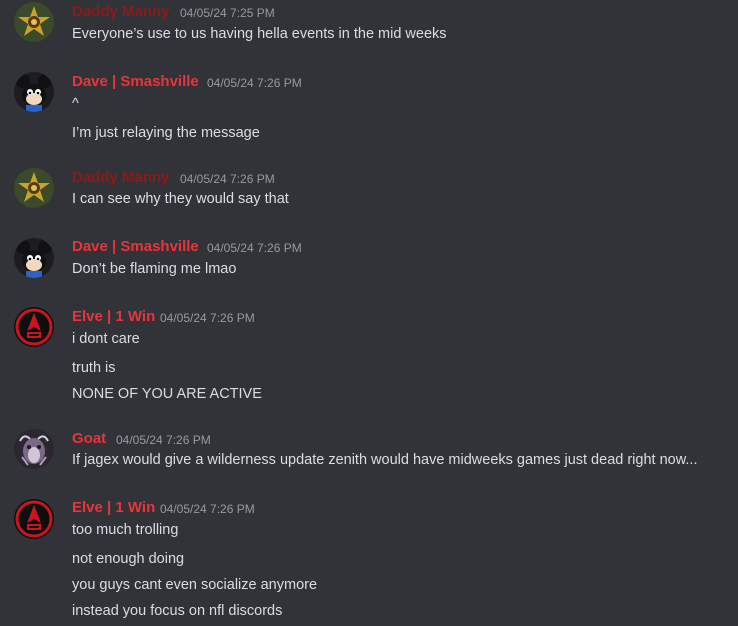 This screenshot has width=738, height=626. I want to click on message-line: truth is, so click(94, 368).